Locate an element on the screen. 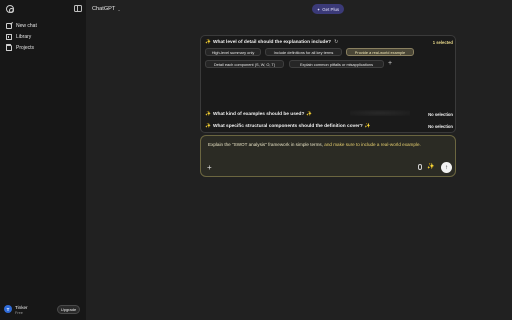 This screenshot has height=320, width=512. sidebar-item-label: New chat is located at coordinates (26, 25).